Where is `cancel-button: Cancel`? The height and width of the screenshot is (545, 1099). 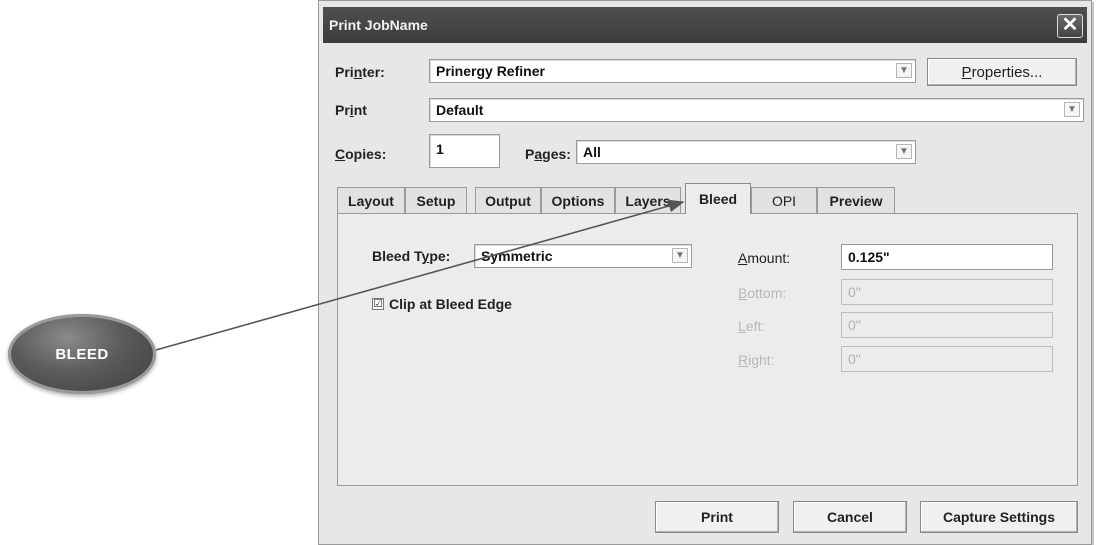
cancel-button: Cancel is located at coordinates (850, 517).